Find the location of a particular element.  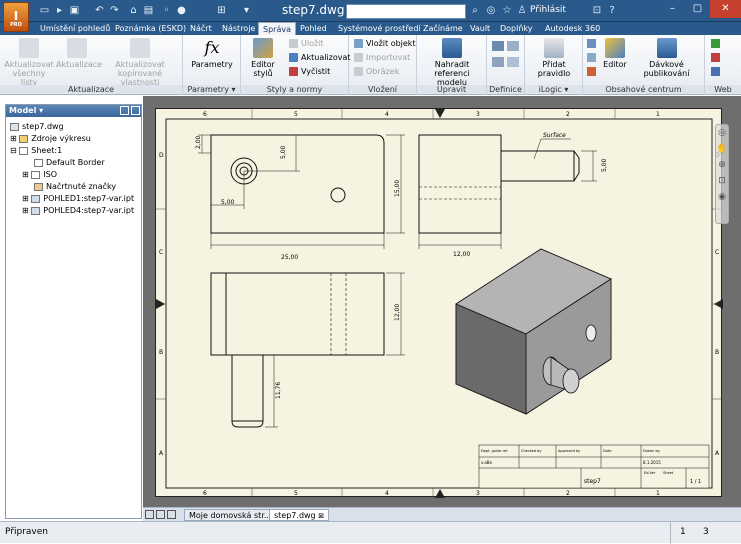

favorite-icon: ☆ is located at coordinates (507, 11).